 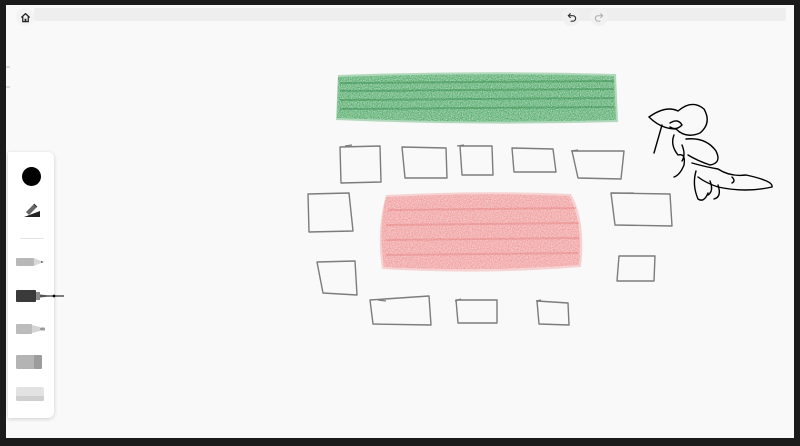 I want to click on highlighter-icon, so click(x=31, y=362).